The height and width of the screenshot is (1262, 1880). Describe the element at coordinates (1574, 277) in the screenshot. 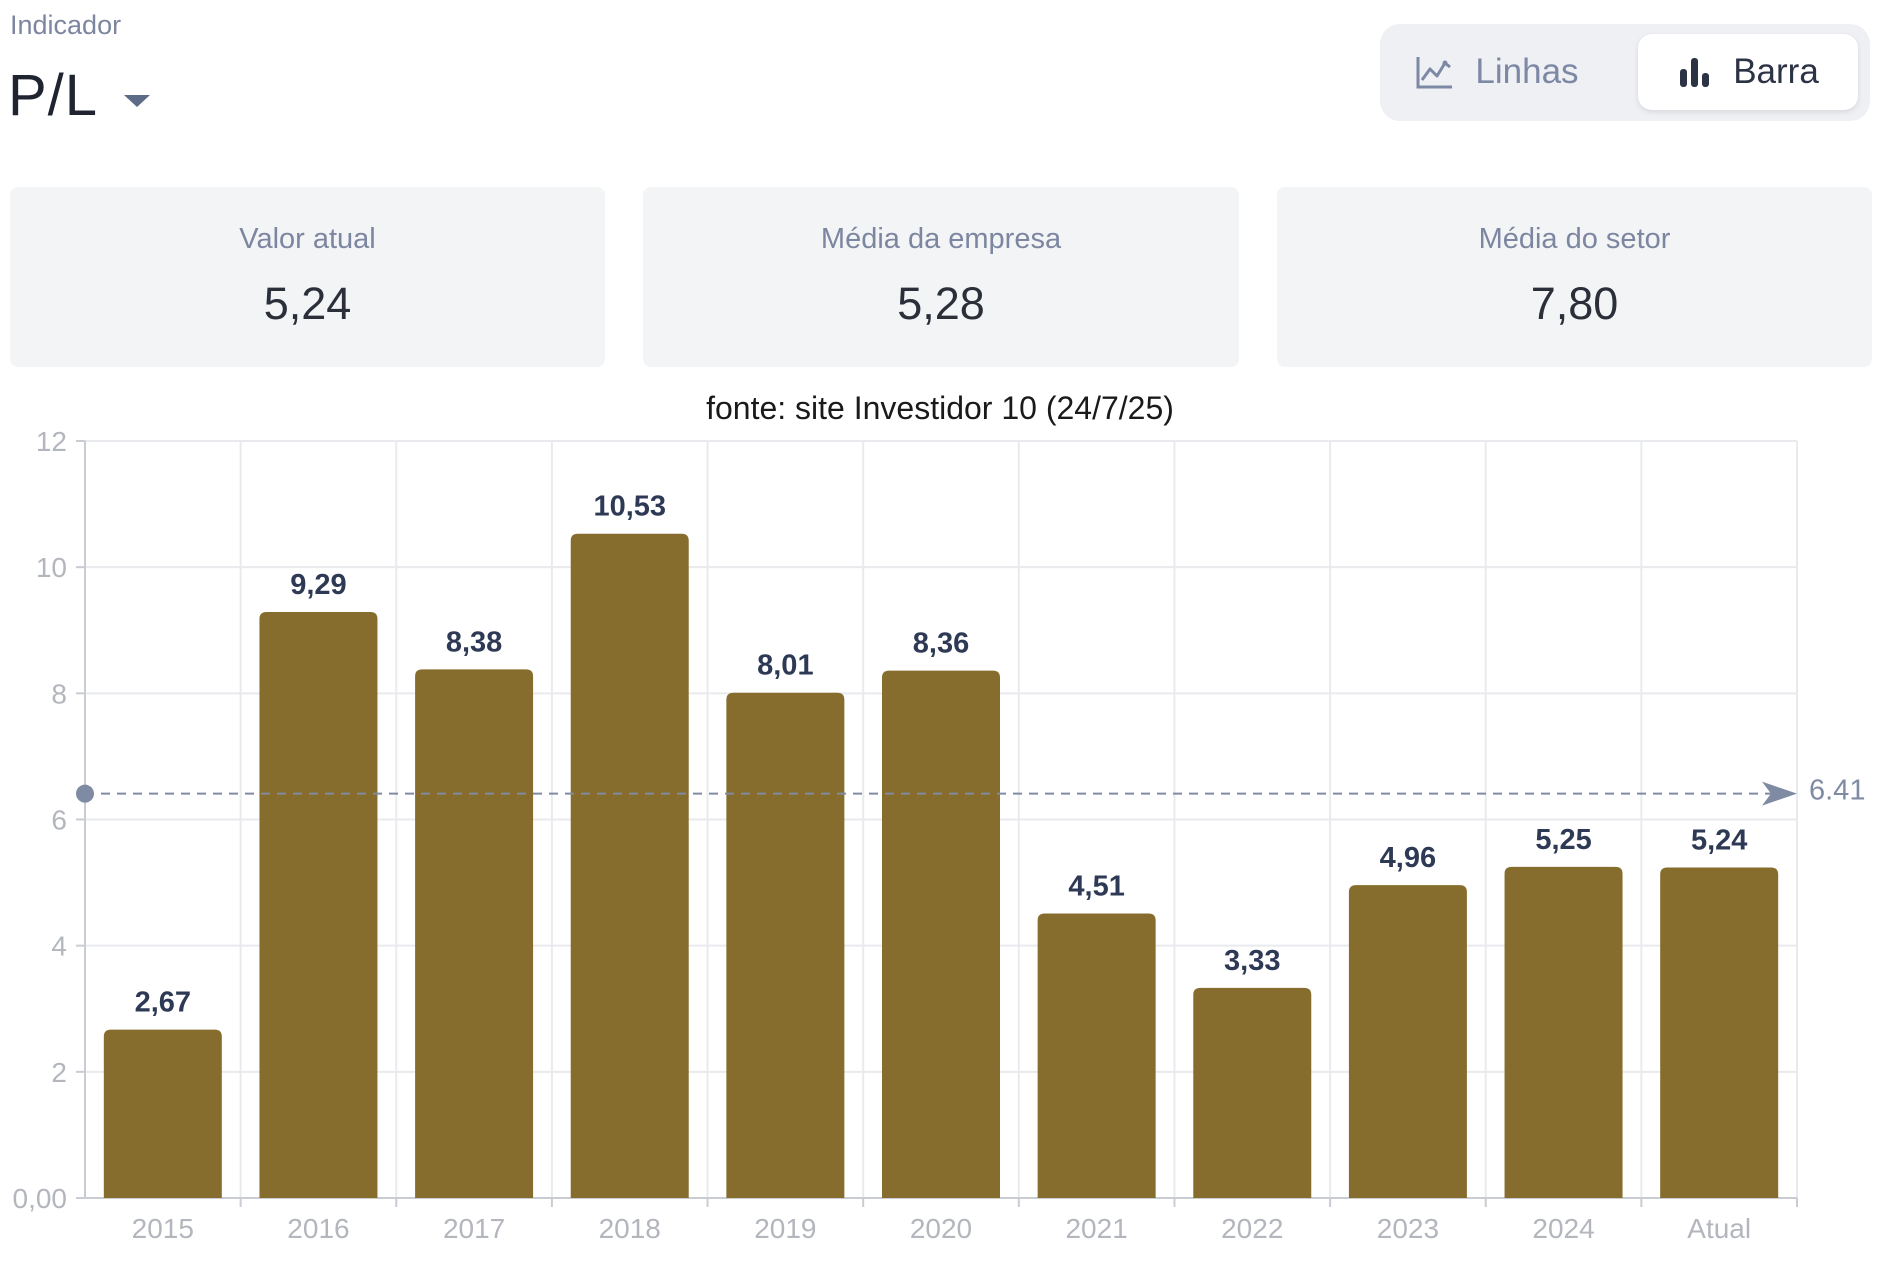

I see `sector-average-card: Média do setor 7,80` at that location.